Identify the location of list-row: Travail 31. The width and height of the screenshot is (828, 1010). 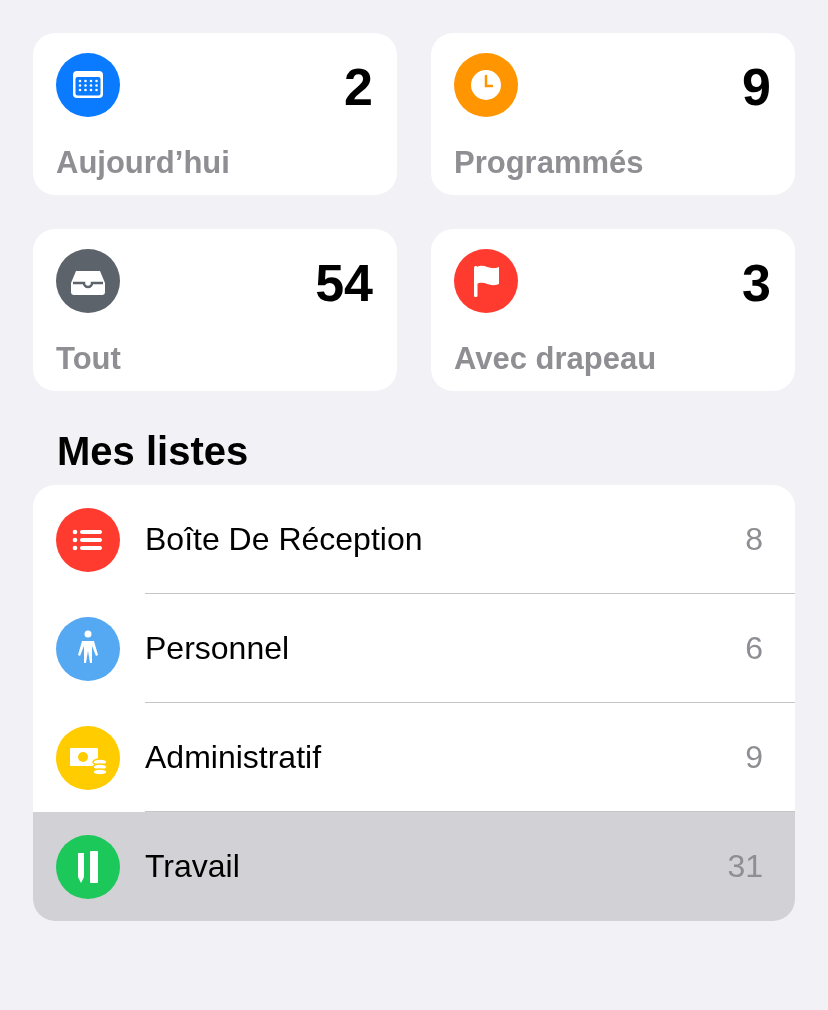
(414, 866).